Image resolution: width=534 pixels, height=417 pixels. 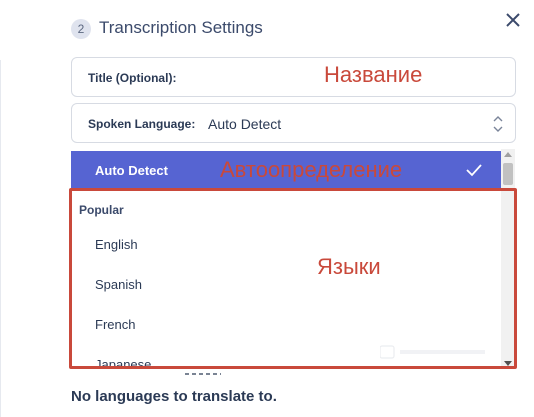 I want to click on select-arrows-icon, so click(x=498, y=124).